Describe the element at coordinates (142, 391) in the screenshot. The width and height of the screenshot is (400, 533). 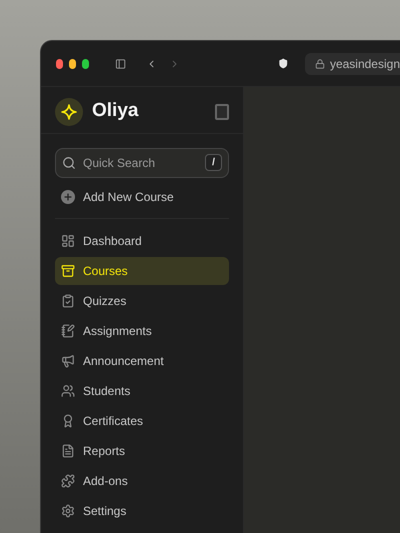
I see `nav-item: Students` at that location.